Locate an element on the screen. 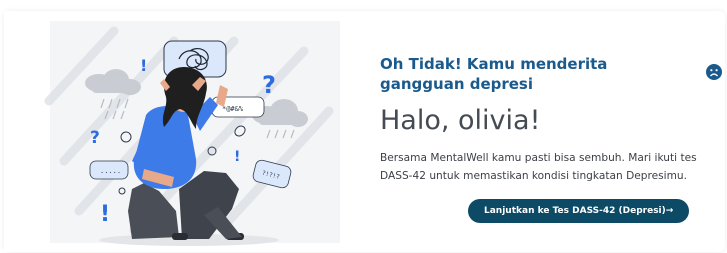 This screenshot has height=253, width=727. greeting-title: Halo, olivia! is located at coordinates (460, 120).